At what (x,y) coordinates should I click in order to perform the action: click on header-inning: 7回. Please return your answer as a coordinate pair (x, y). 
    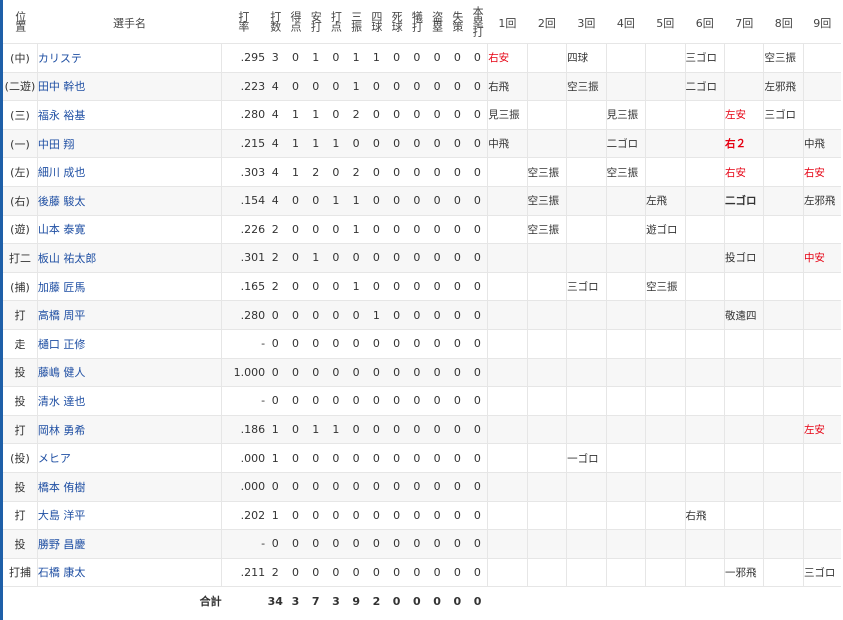
    Looking at the image, I should click on (744, 23).